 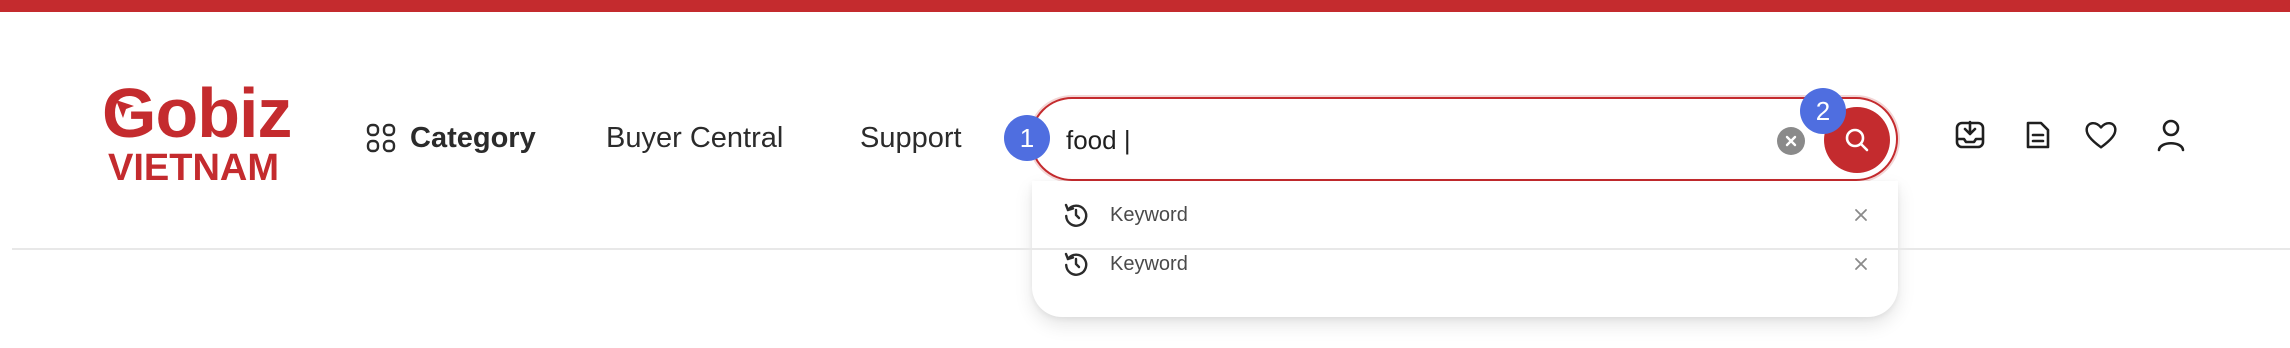 I want to click on wishlist-button, so click(x=2101, y=135).